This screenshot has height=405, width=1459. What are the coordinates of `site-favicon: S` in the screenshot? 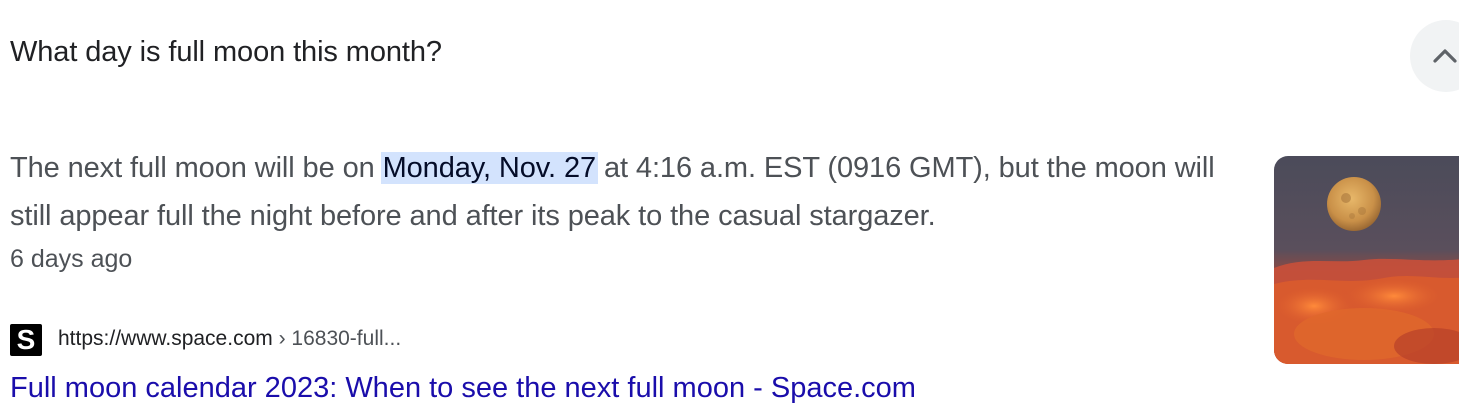 It's located at (26, 340).